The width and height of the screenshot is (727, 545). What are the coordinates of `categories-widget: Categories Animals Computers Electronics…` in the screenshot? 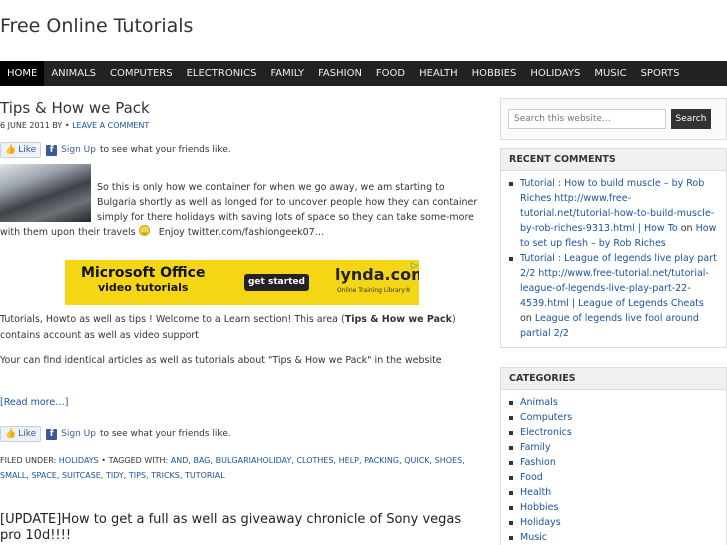 It's located at (613, 456).